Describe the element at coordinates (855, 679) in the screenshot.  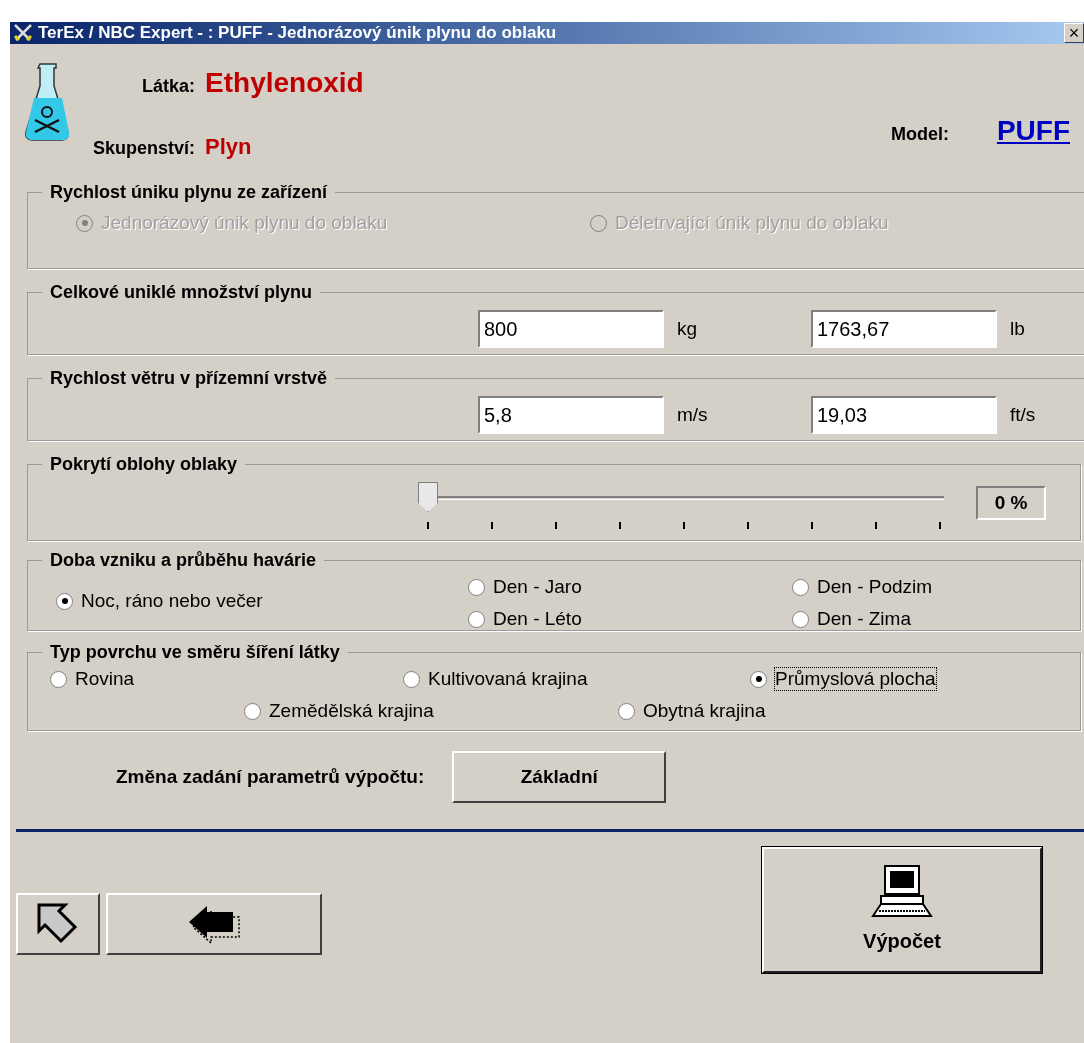
I see `radio-label: Průmyslová plocha` at that location.